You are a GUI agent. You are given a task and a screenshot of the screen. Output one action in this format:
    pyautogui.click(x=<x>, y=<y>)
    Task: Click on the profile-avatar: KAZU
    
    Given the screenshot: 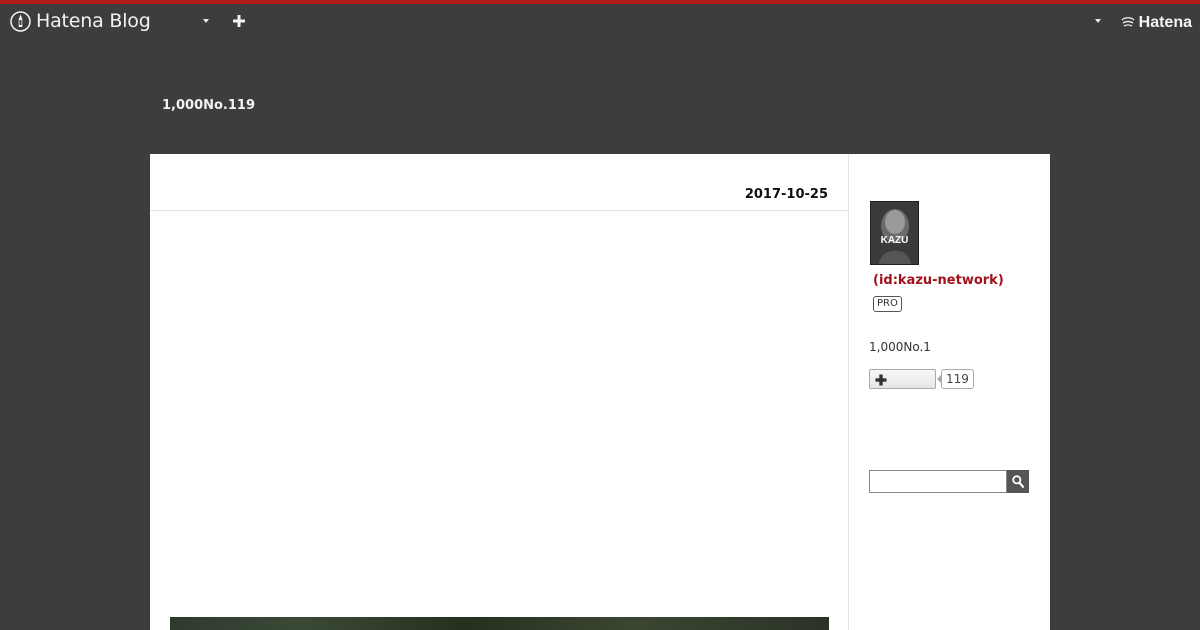 What is the action you would take?
    pyautogui.click(x=894, y=233)
    